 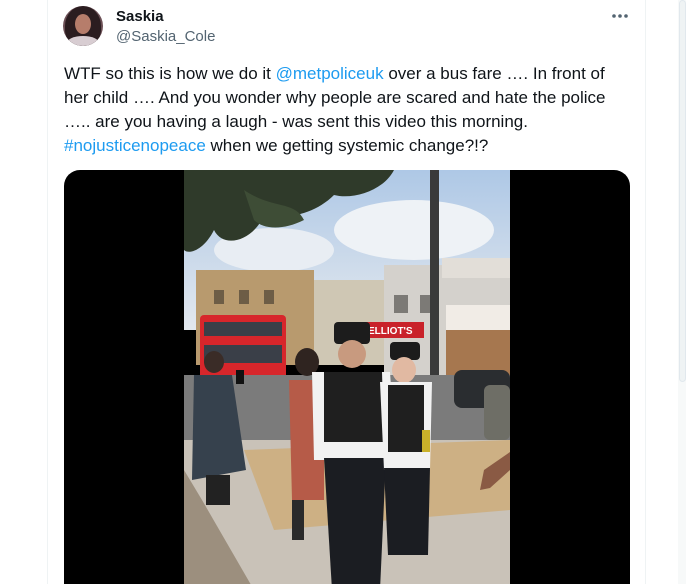 What do you see at coordinates (47, 292) in the screenshot?
I see `timeline-border-left` at bounding box center [47, 292].